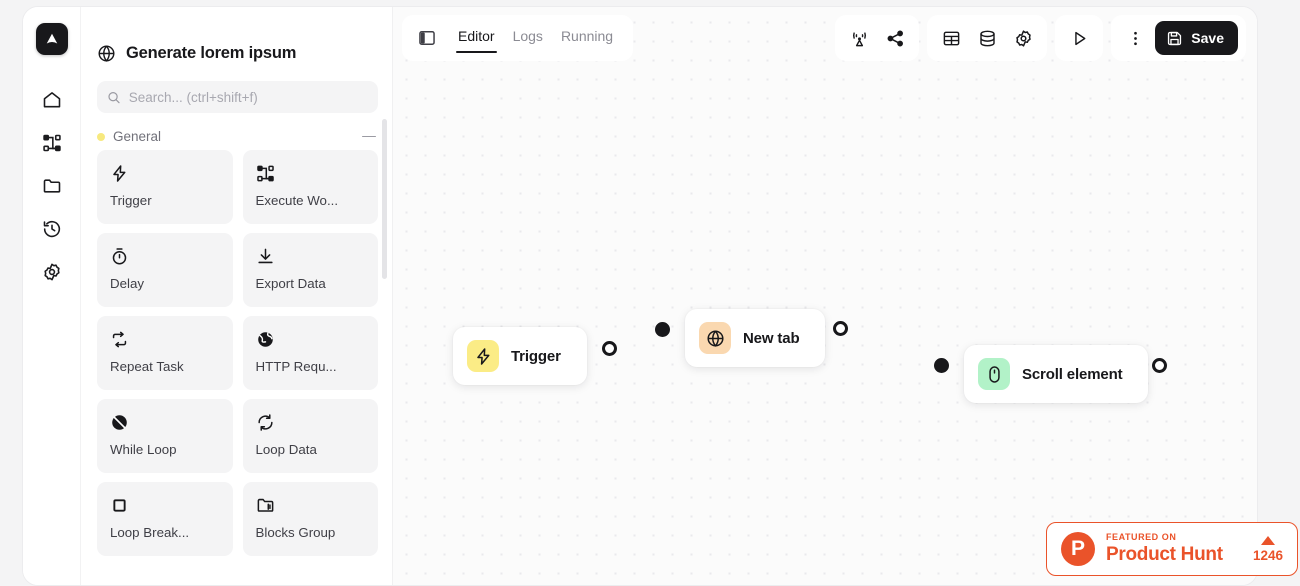 The width and height of the screenshot is (1300, 586). I want to click on block-group-header: General, so click(236, 131).